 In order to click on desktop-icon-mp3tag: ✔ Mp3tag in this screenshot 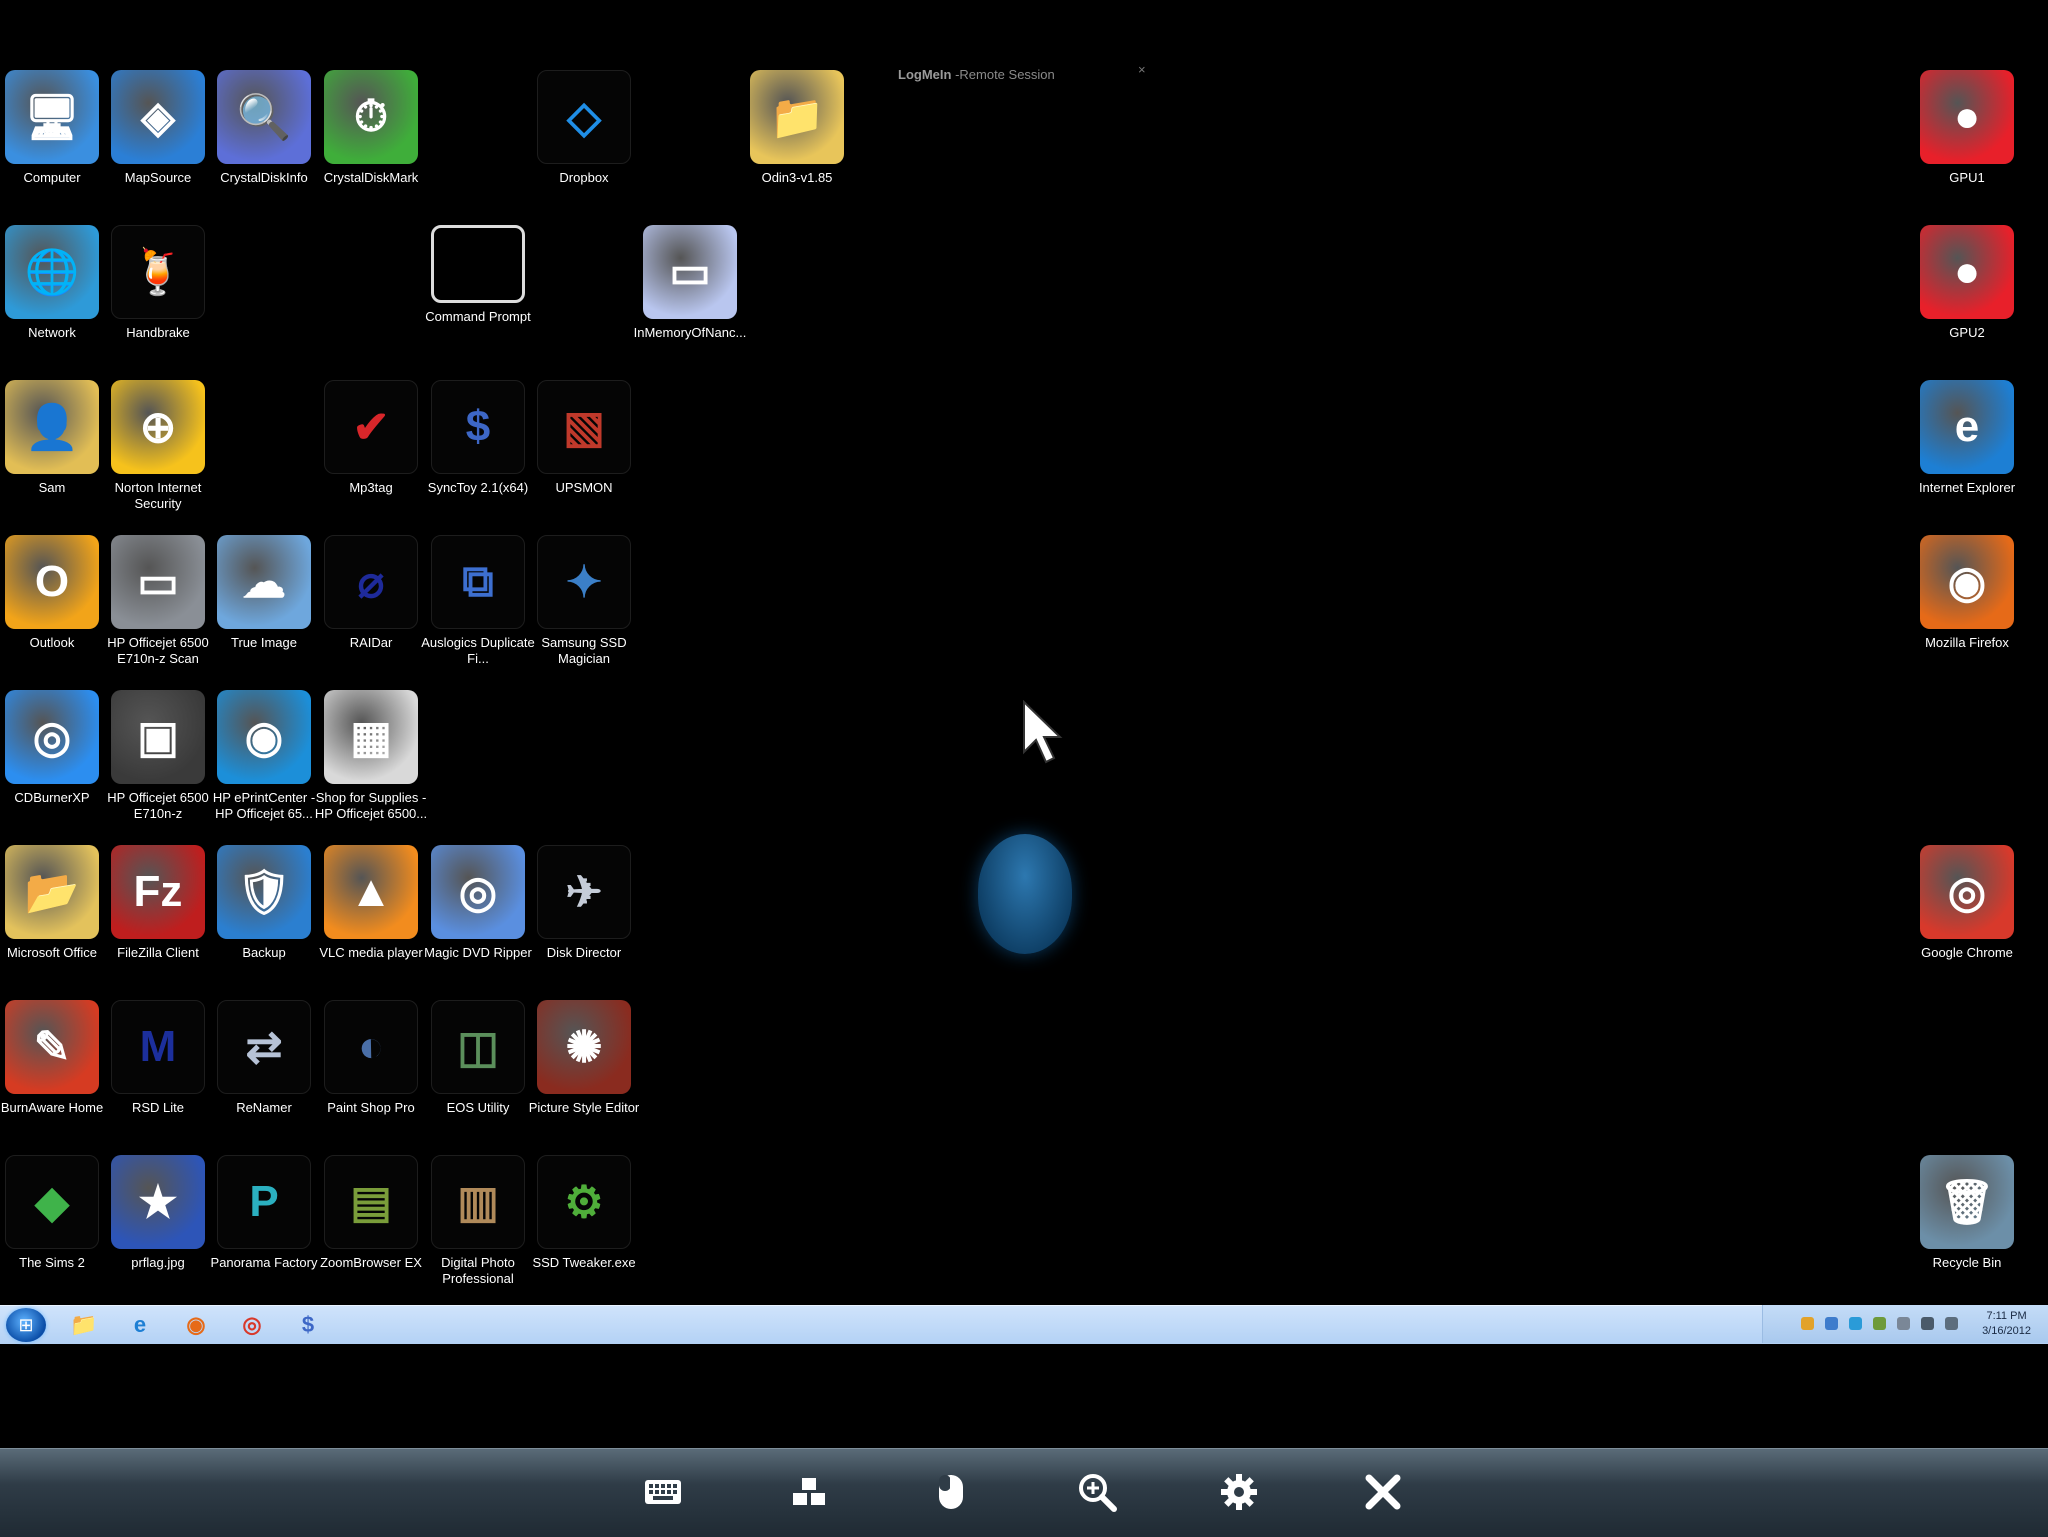, I will do `click(371, 438)`.